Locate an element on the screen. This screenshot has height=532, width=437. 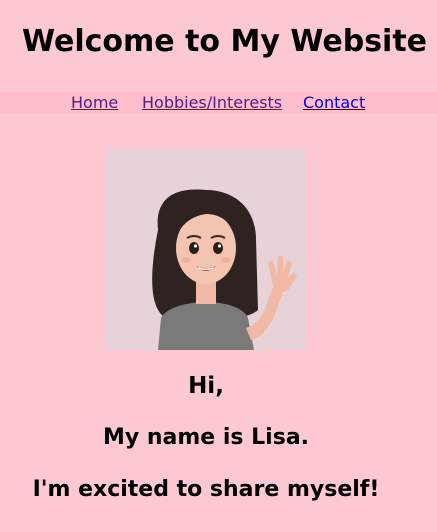
tagline-text: I'm excited to share myself! is located at coordinates (206, 489).